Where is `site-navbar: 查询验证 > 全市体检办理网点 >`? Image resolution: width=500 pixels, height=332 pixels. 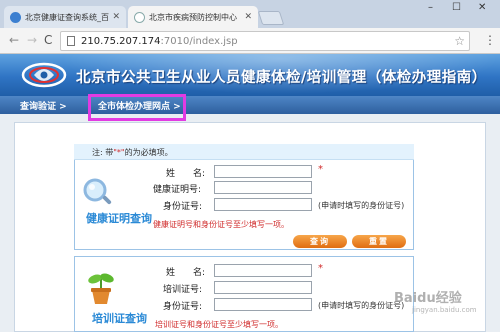 site-navbar: 查询验证 > 全市体检办理网点 > is located at coordinates (250, 105).